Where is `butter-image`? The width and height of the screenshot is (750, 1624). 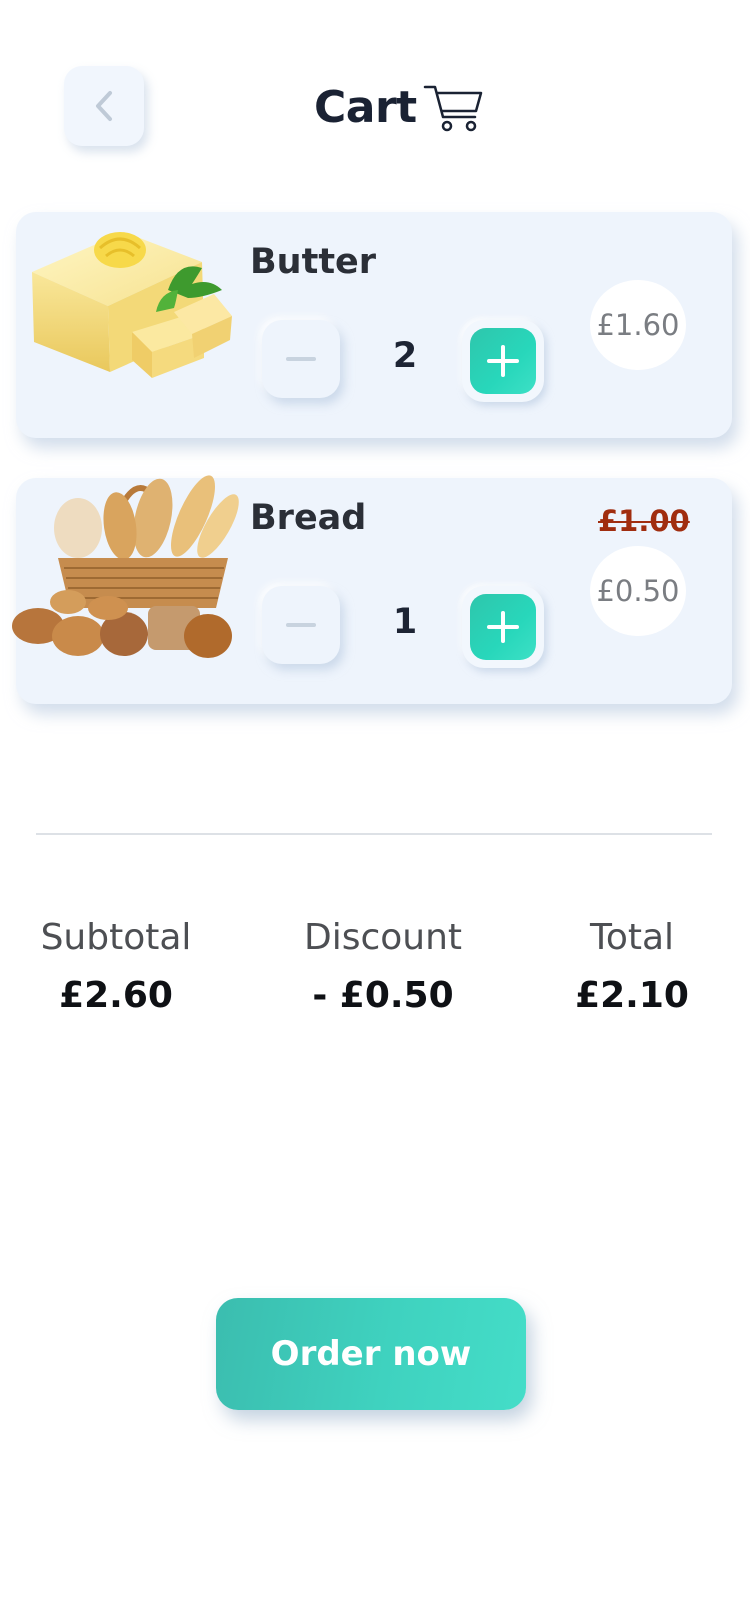
butter-image is located at coordinates (132, 305).